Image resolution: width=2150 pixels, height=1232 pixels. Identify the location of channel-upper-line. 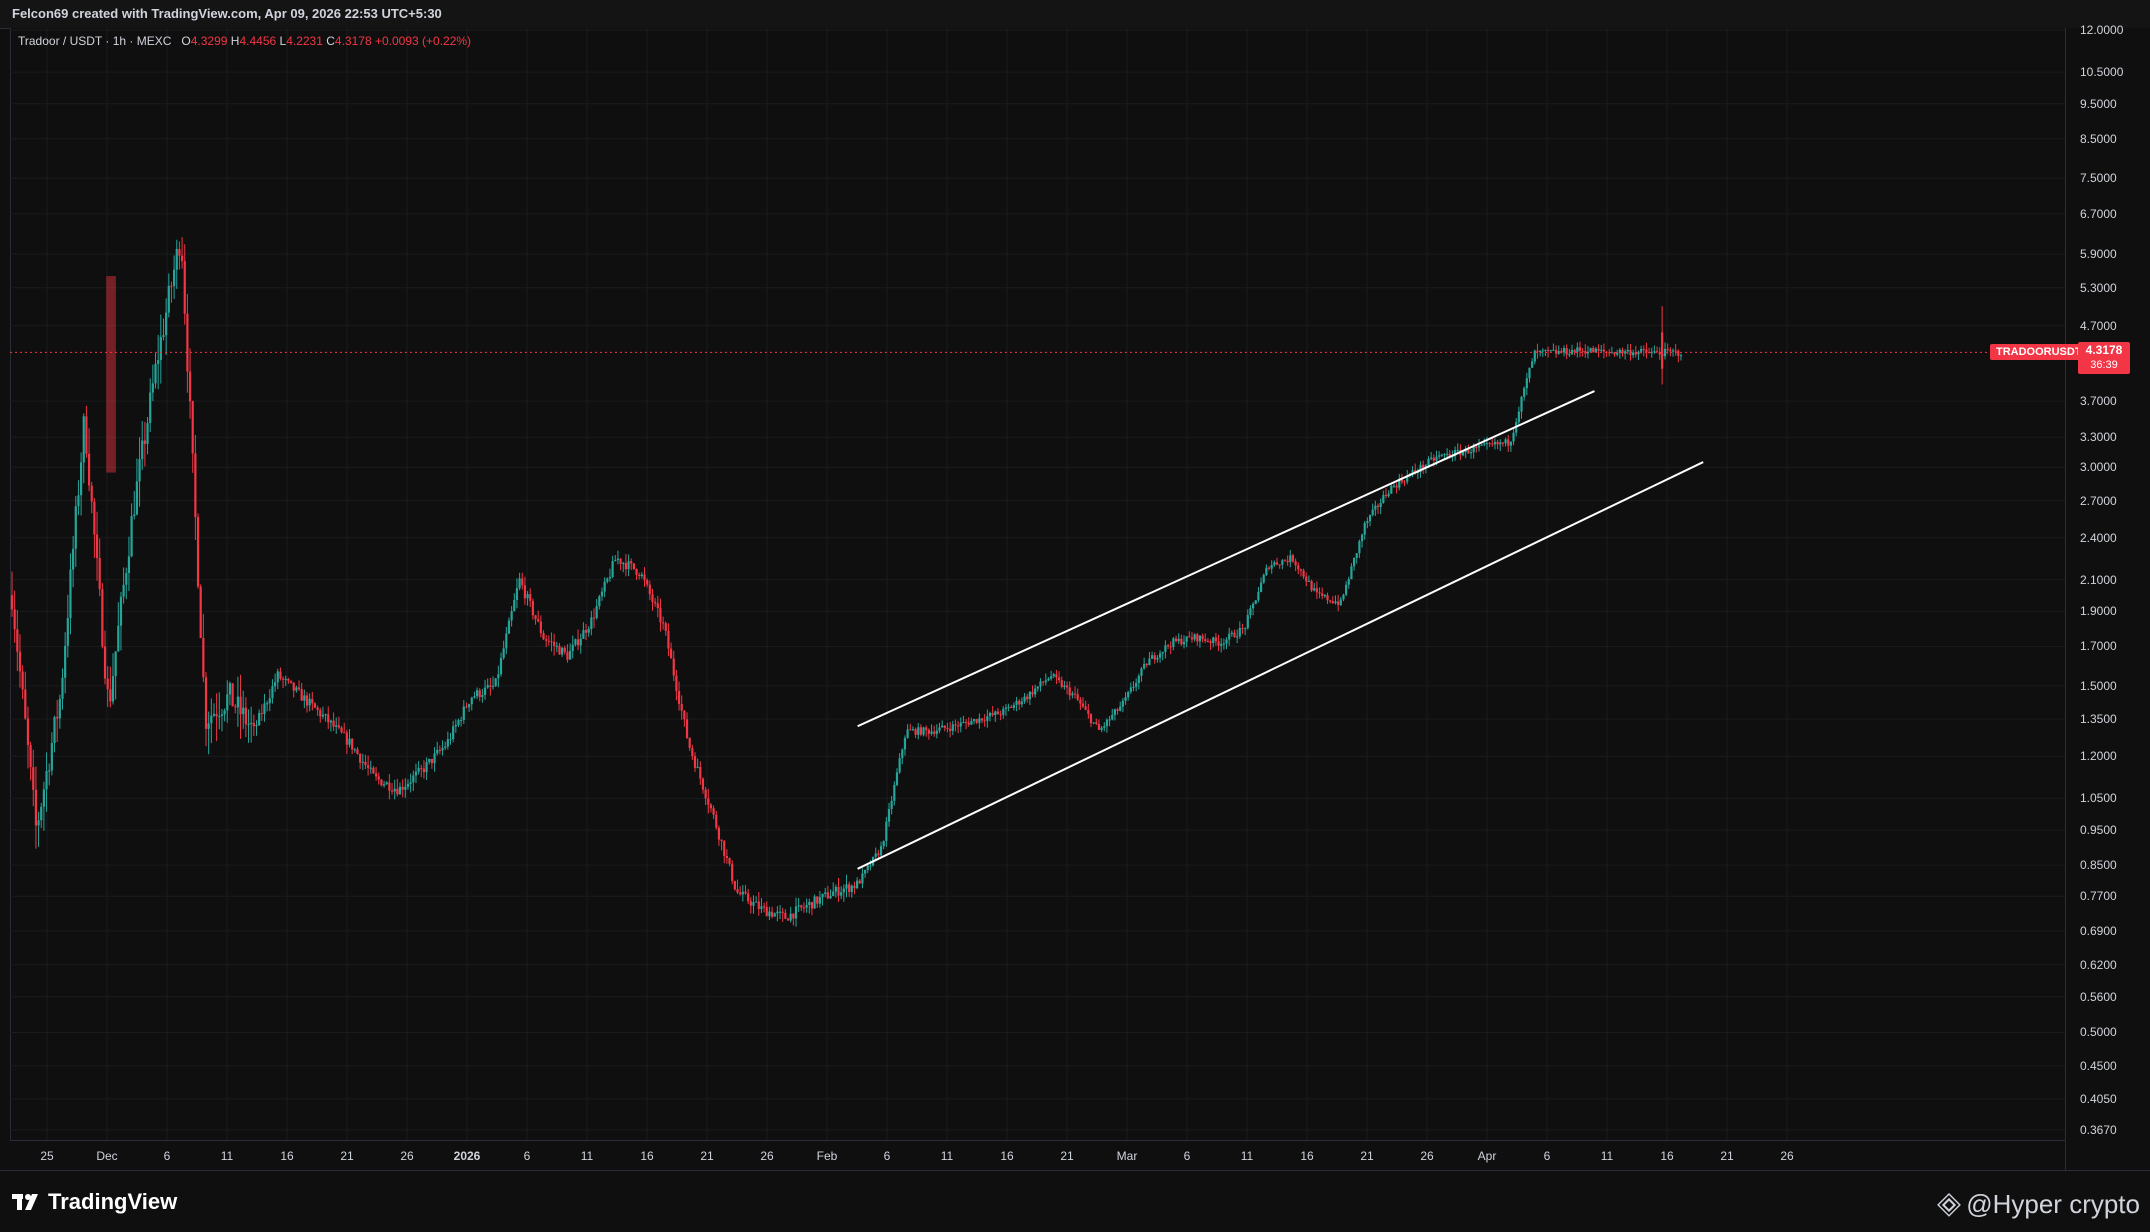
(1226, 559).